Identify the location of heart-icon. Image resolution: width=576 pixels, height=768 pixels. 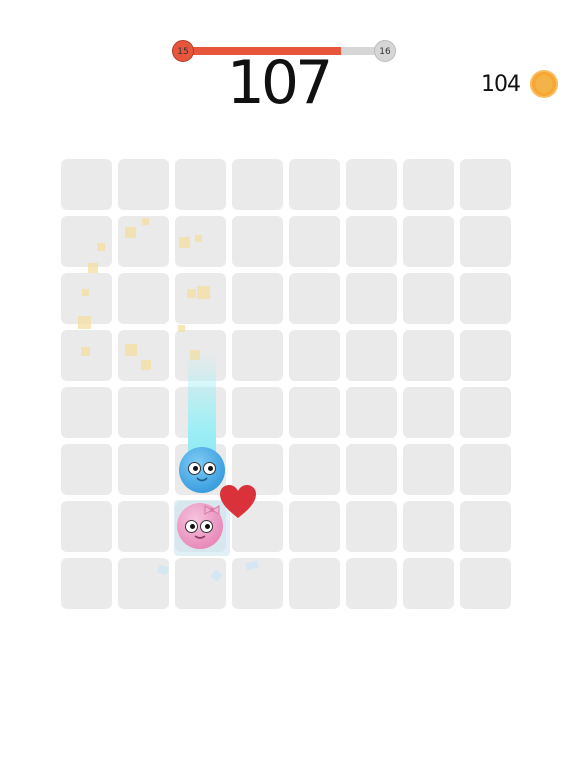
(238, 501).